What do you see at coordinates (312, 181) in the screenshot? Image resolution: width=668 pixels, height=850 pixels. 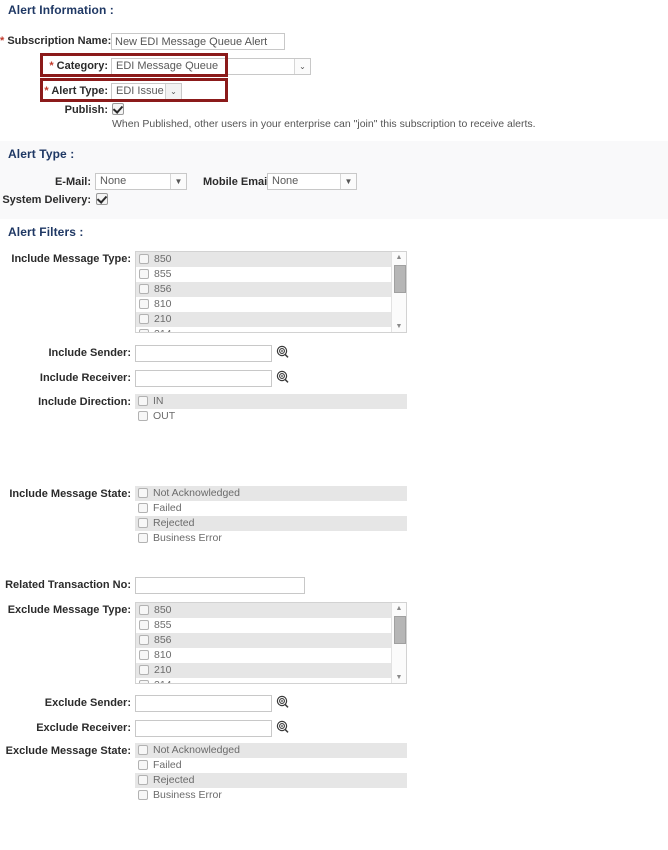 I see `mobile-email-dropdown: None ▼` at bounding box center [312, 181].